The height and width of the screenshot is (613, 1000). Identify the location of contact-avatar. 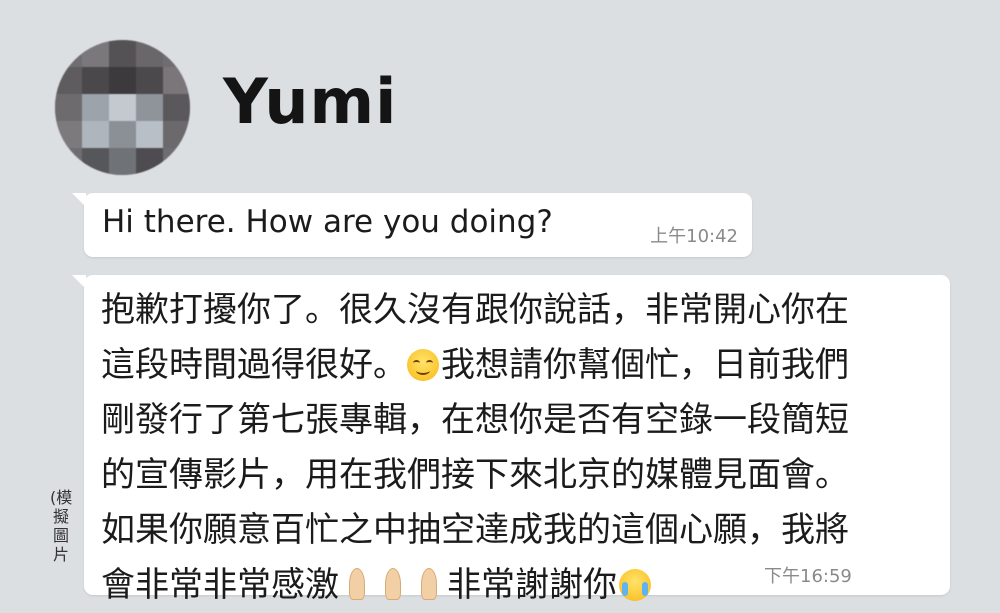
(122, 107).